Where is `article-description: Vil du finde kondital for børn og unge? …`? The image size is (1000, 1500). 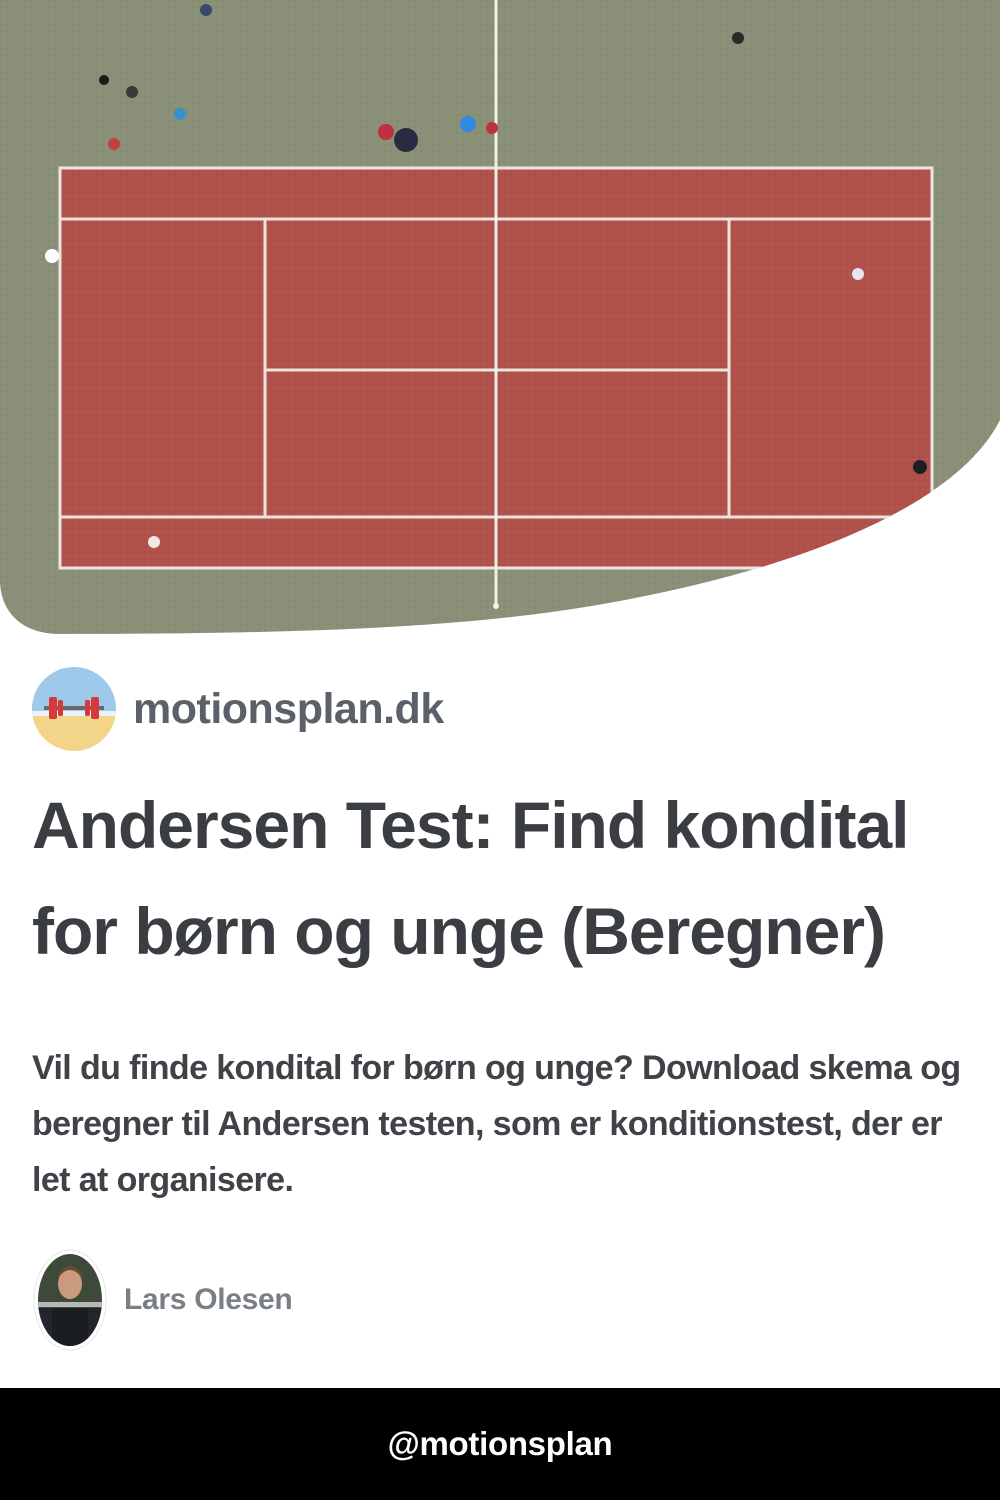 article-description: Vil du finde kondital for børn og unge? … is located at coordinates (496, 1124).